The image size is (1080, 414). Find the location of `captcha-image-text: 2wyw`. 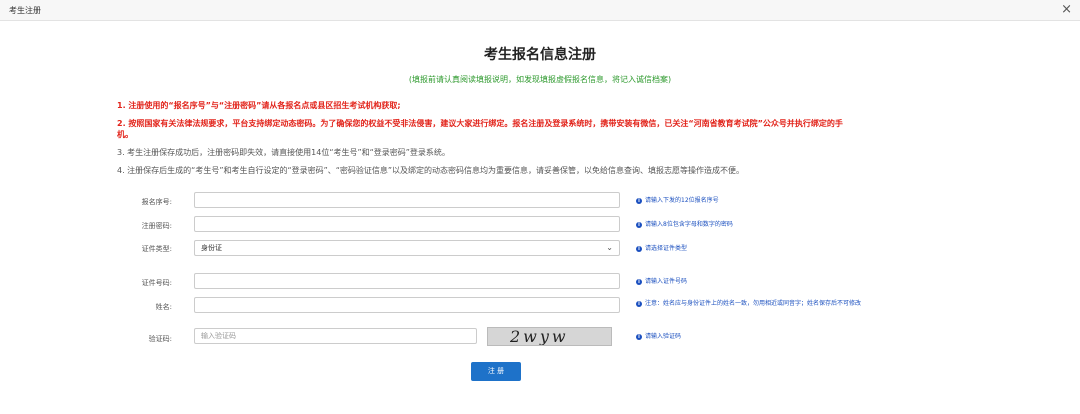

captcha-image-text: 2wyw is located at coordinates (539, 336).